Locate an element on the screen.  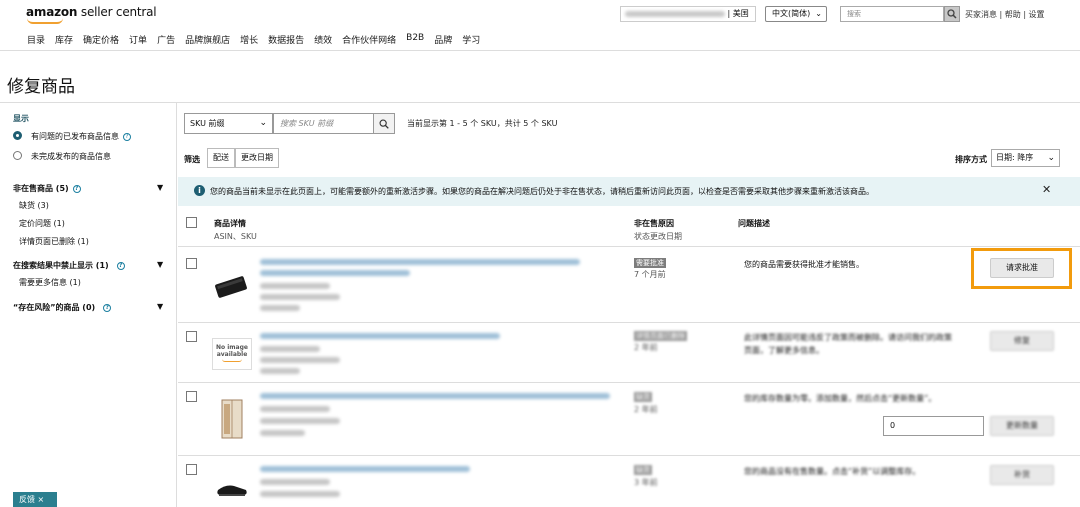
sort-label: 排序方式 is located at coordinates (971, 159).